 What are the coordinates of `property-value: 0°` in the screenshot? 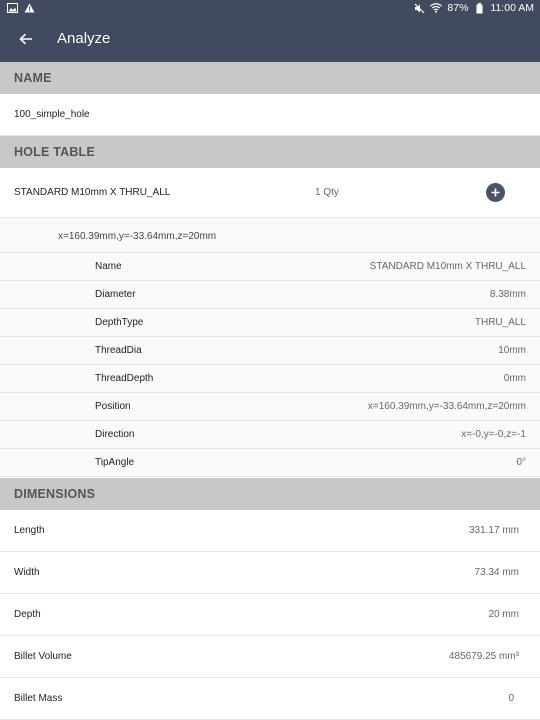 It's located at (521, 462).